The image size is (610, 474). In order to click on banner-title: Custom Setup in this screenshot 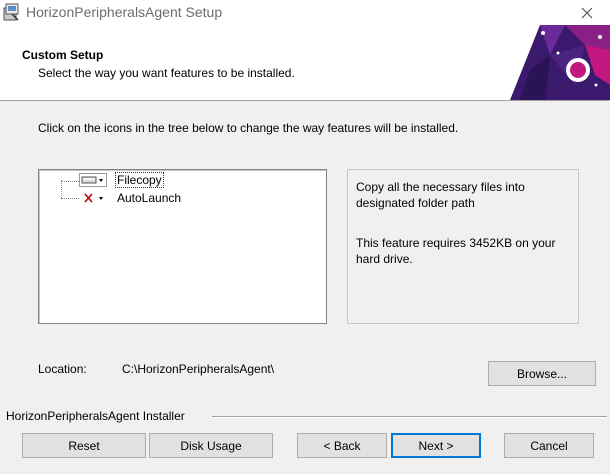, I will do `click(63, 55)`.